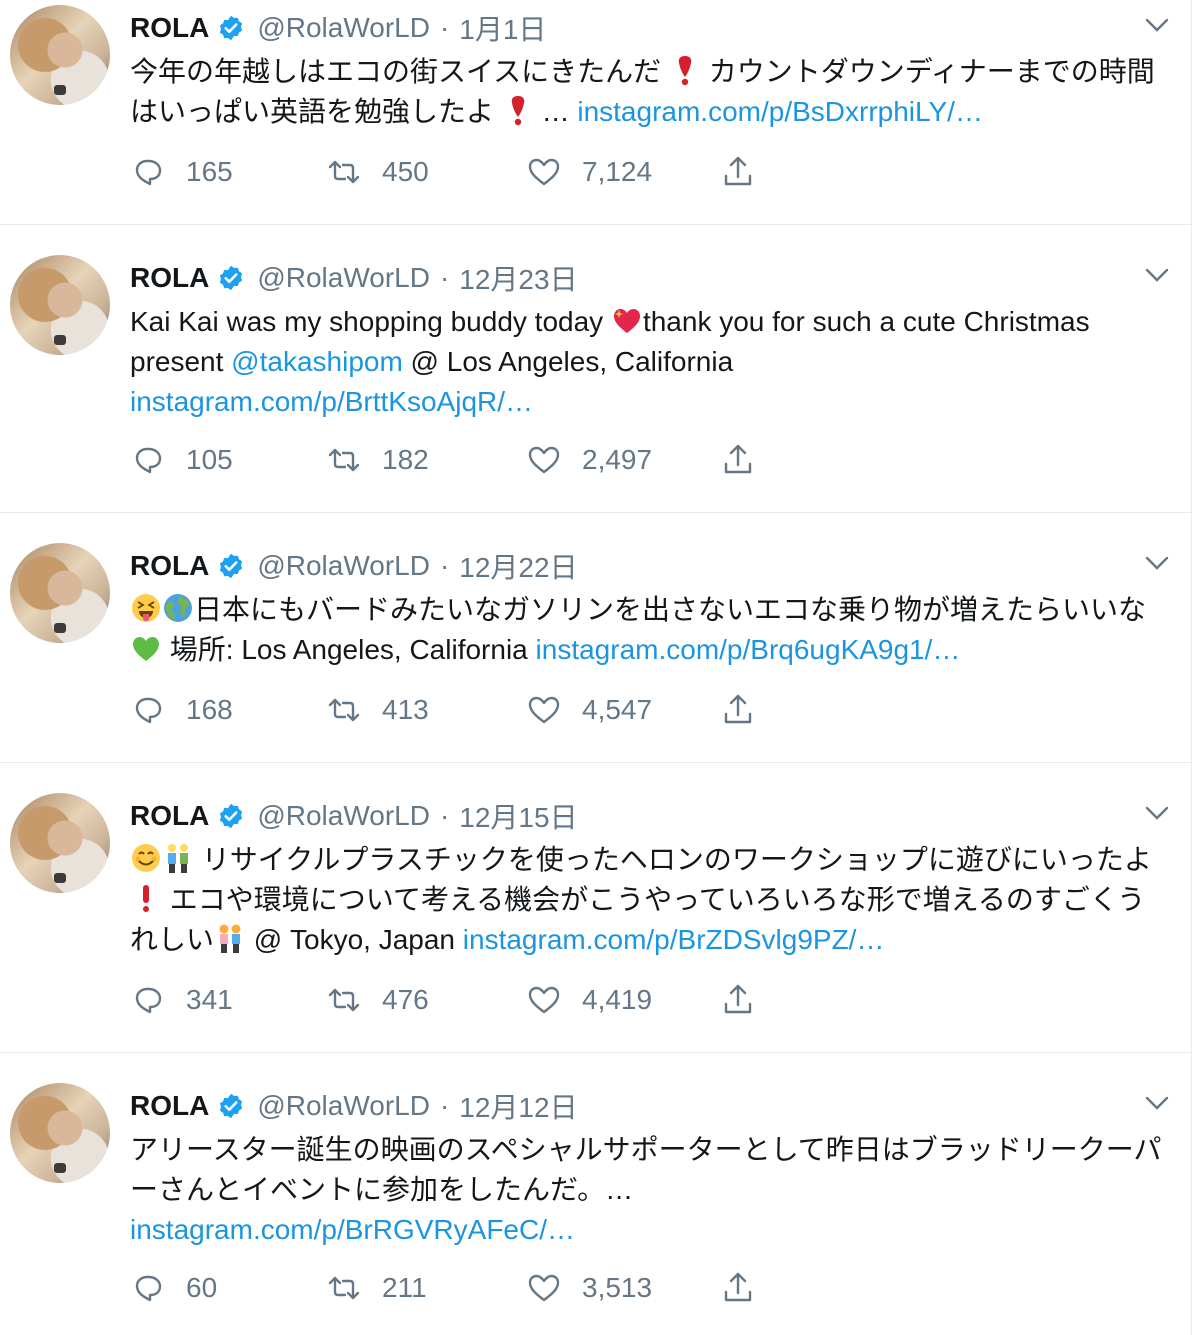 This screenshot has width=1200, height=1335. Describe the element at coordinates (181, 172) in the screenshot. I see `reply-button: 165` at that location.